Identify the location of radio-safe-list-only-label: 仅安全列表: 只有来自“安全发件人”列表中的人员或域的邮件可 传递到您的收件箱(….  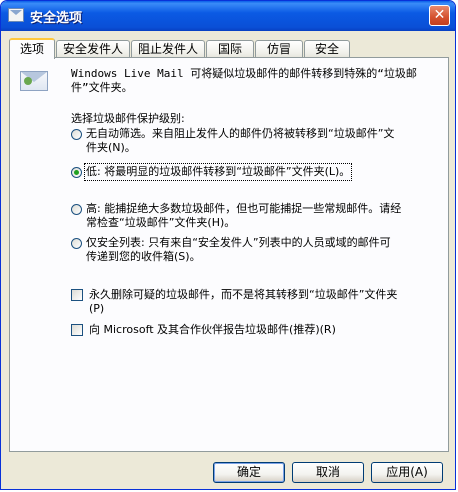
(238, 250).